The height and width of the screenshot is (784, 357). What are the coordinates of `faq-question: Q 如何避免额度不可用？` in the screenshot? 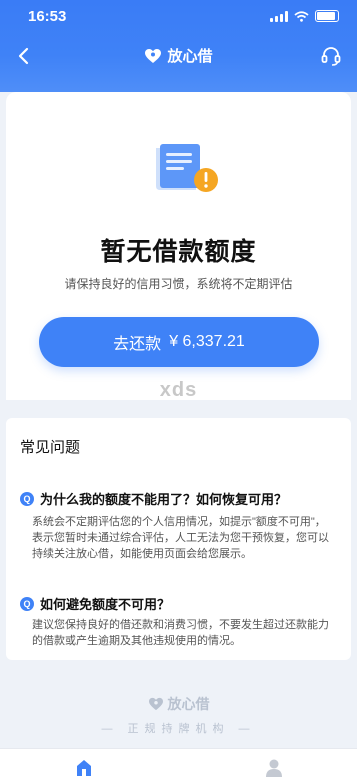 It's located at (95, 603).